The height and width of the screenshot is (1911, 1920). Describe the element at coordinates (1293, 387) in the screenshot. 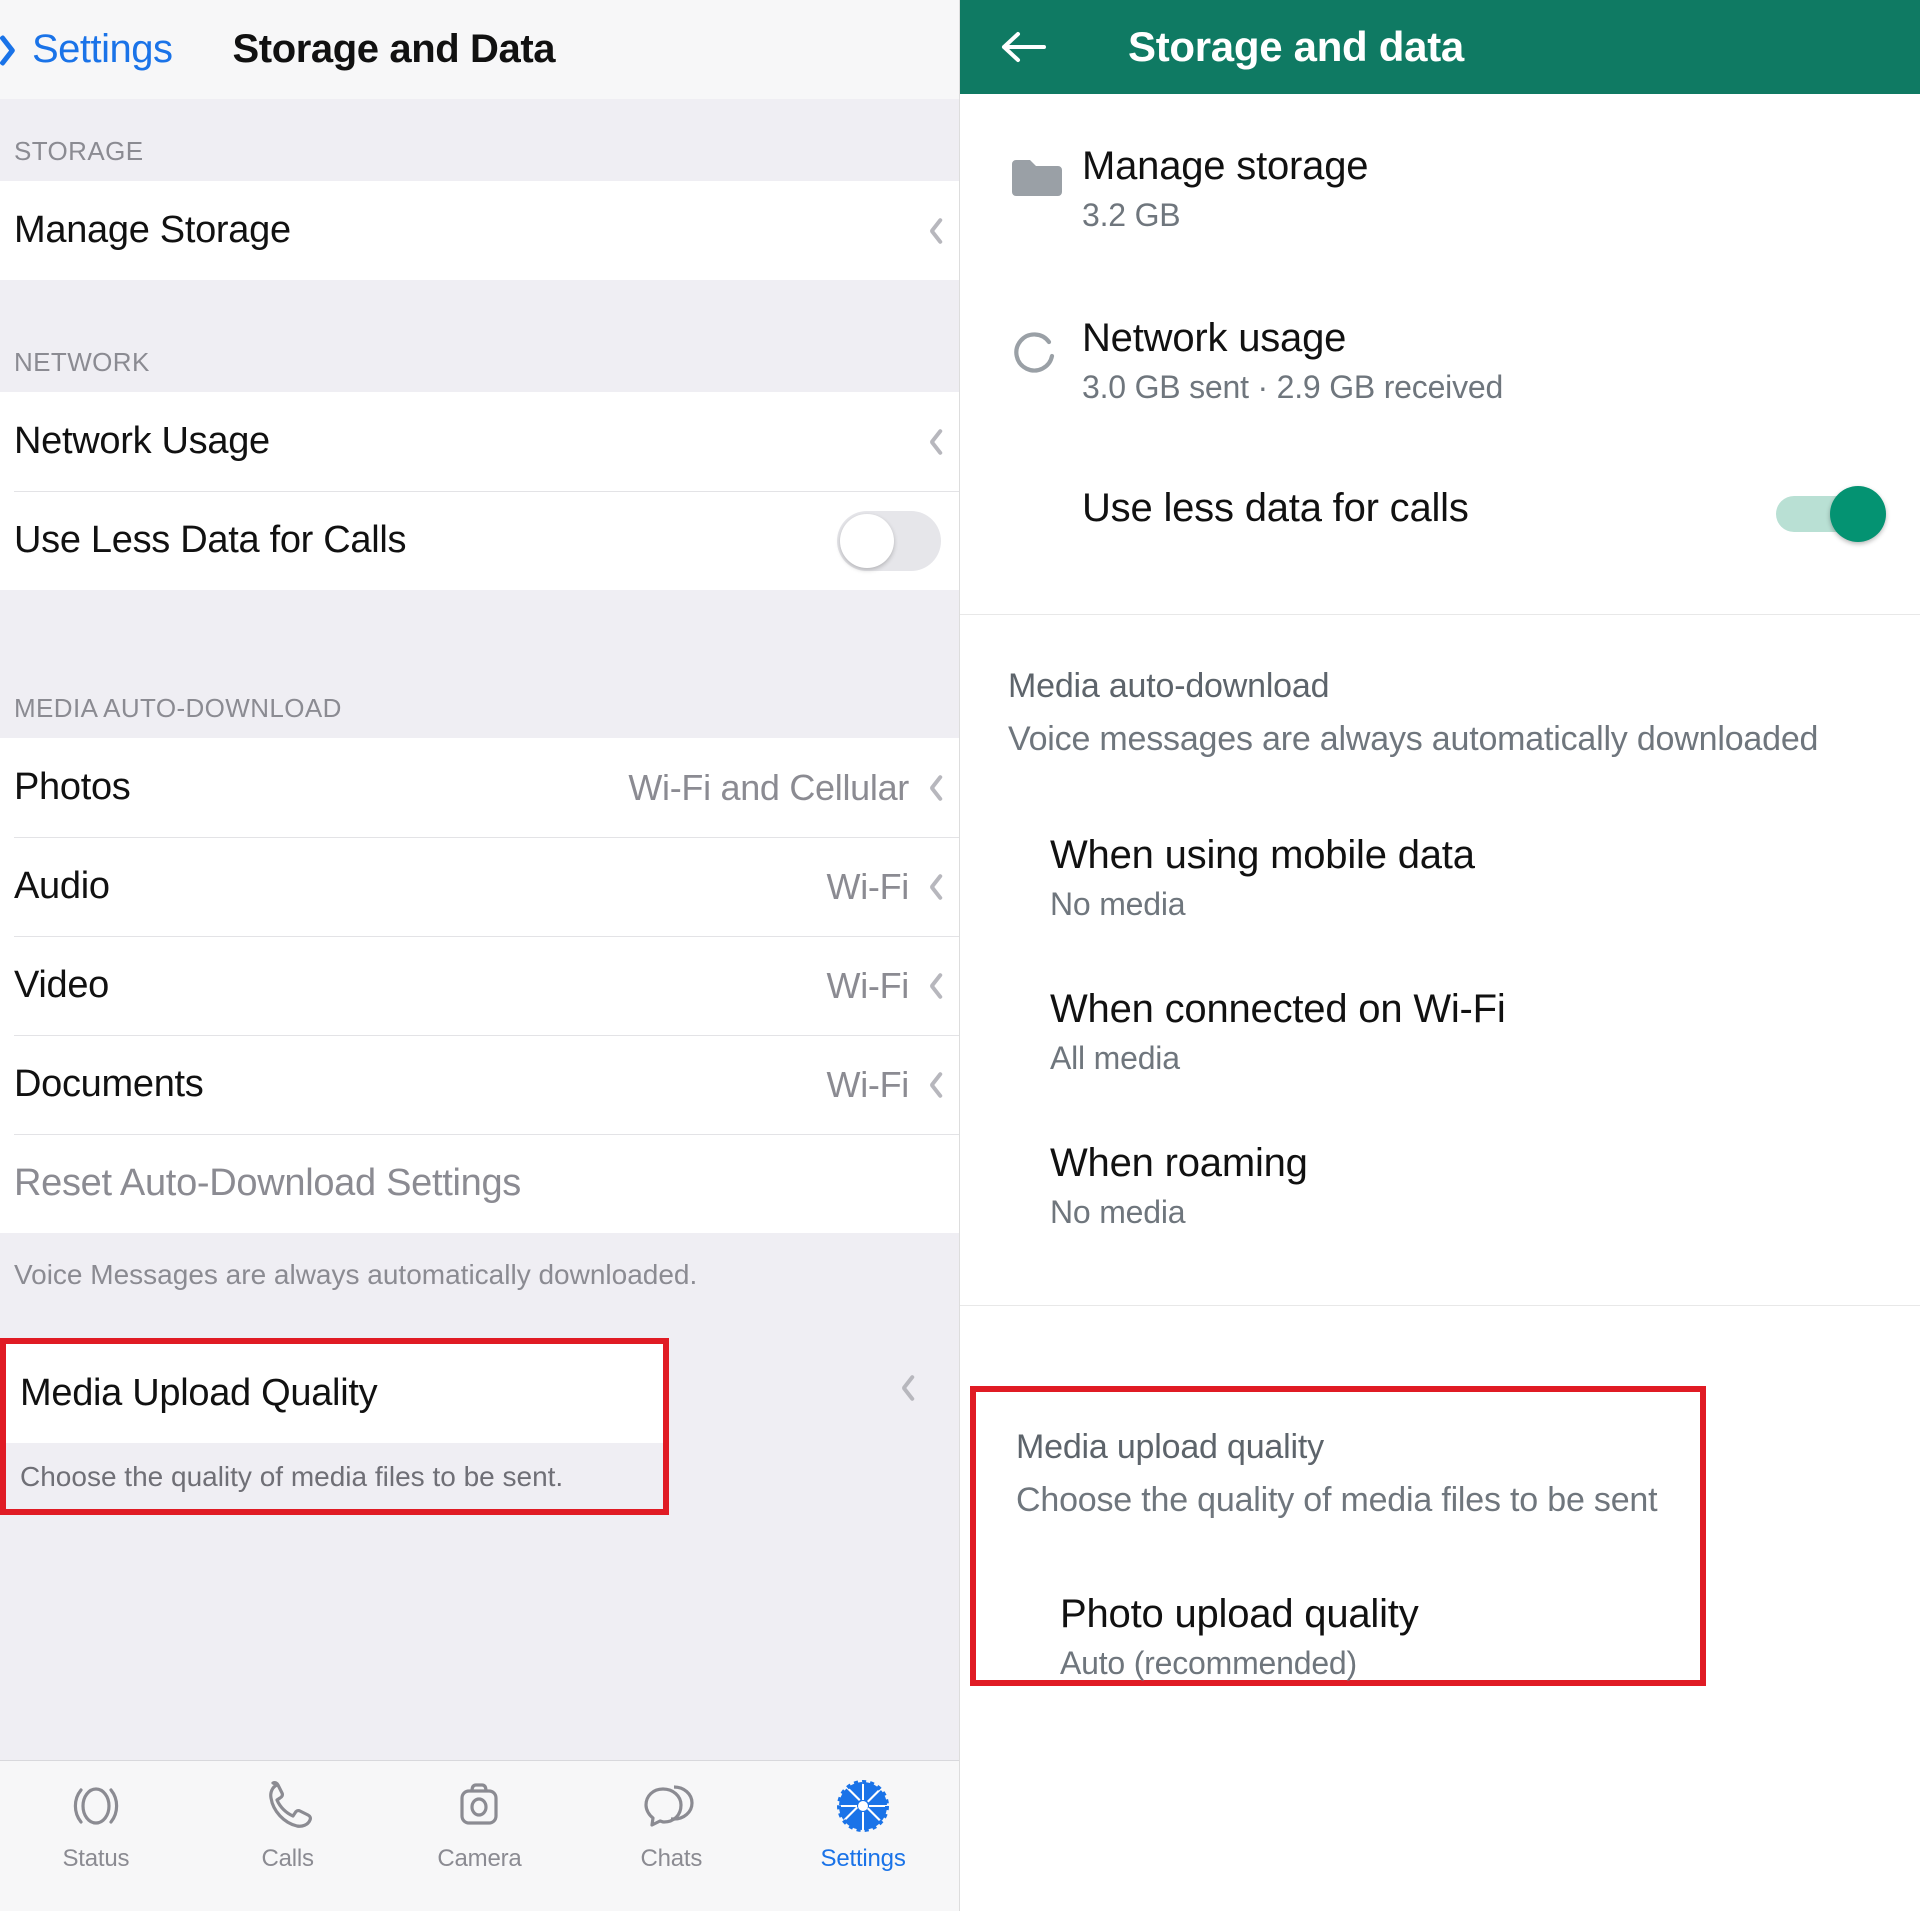

I see `row-network-usage-stats: 3.0 GB sent · 2.9 GB received` at that location.